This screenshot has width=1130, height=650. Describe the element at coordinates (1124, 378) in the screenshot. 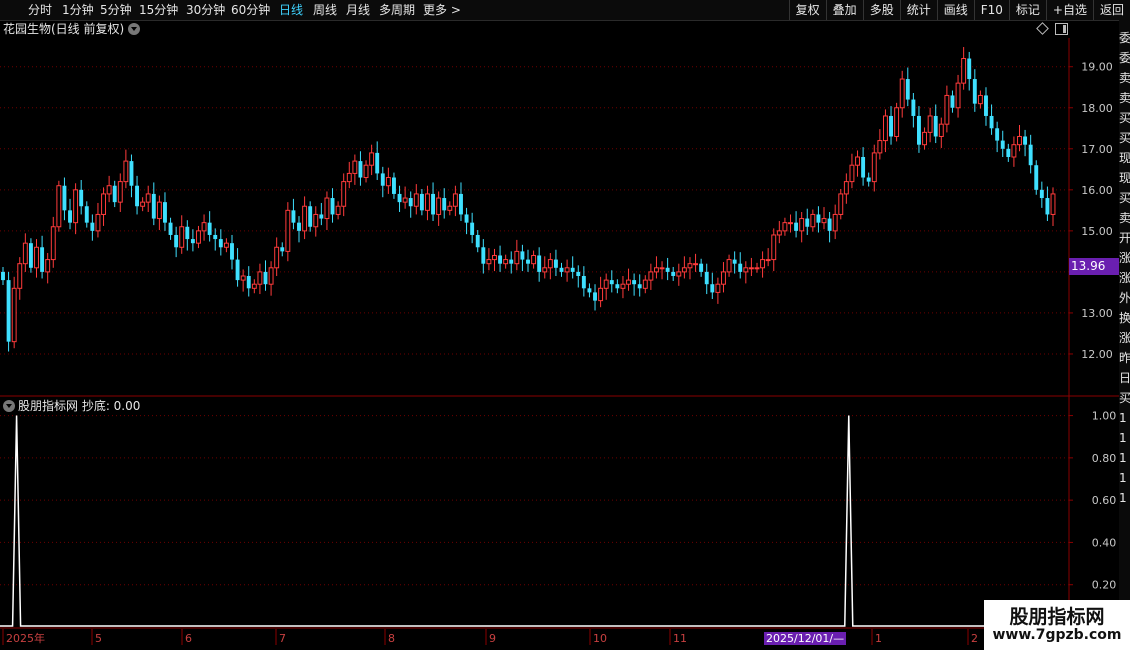

I see `side-strip-char: 日` at that location.